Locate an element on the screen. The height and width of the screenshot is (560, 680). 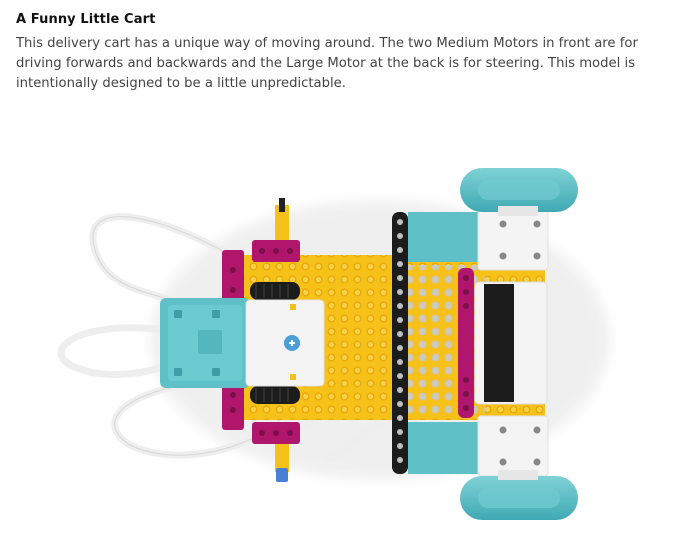
front-wheel-bottom is located at coordinates (275, 395).